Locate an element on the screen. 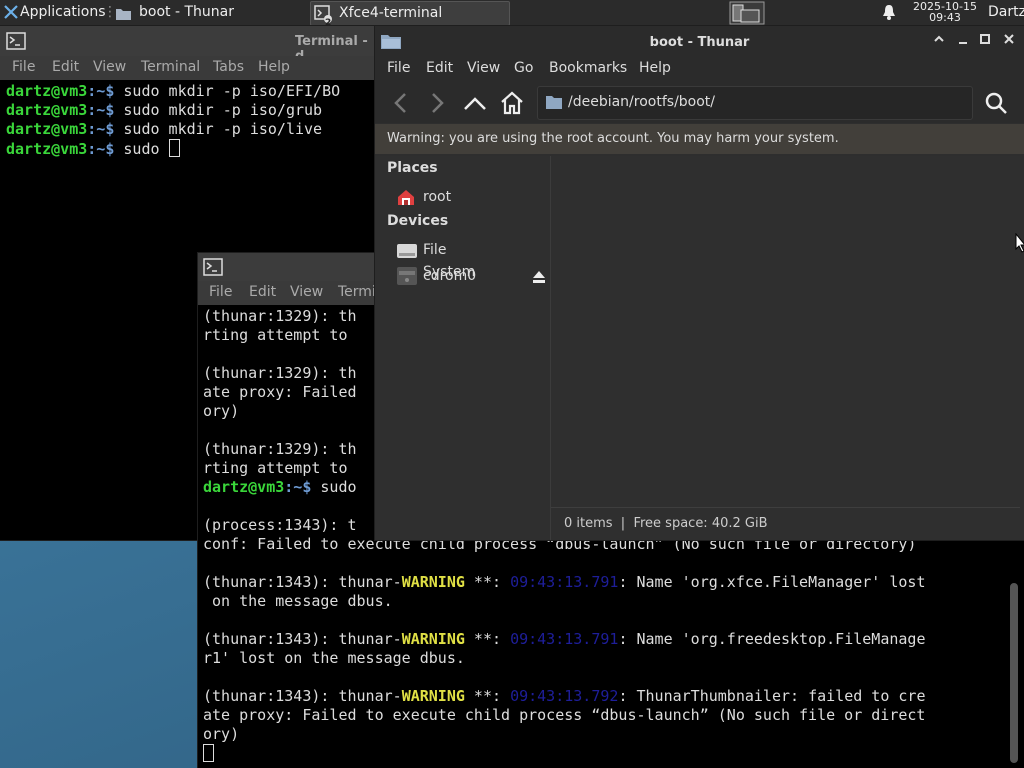 This screenshot has width=1024, height=768. task-terminal-label: Xfce4-terminal is located at coordinates (391, 13).